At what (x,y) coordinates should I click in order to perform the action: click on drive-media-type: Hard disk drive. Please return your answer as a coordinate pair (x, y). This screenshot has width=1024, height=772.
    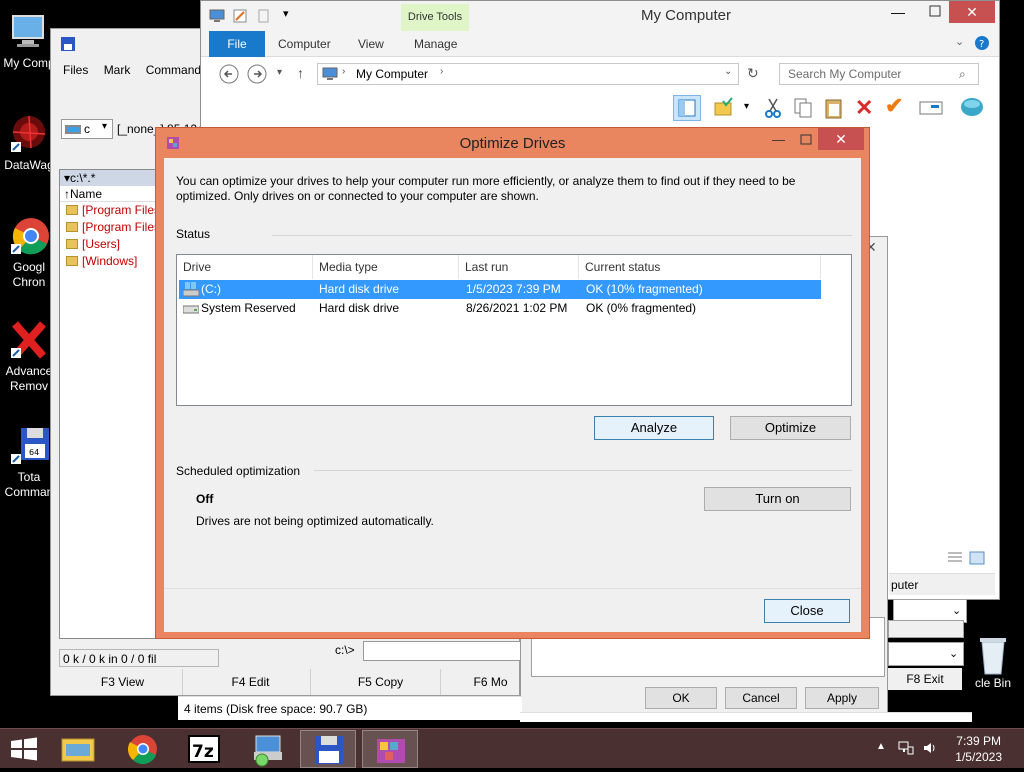
    Looking at the image, I should click on (359, 289).